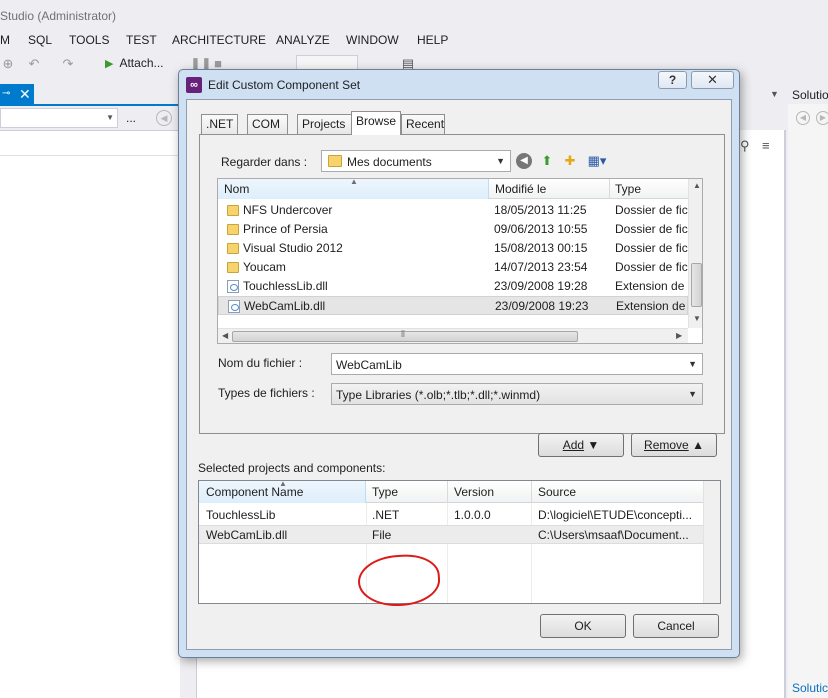 This screenshot has width=828, height=698. I want to click on file-name-value: WebCamLib, so click(369, 365).